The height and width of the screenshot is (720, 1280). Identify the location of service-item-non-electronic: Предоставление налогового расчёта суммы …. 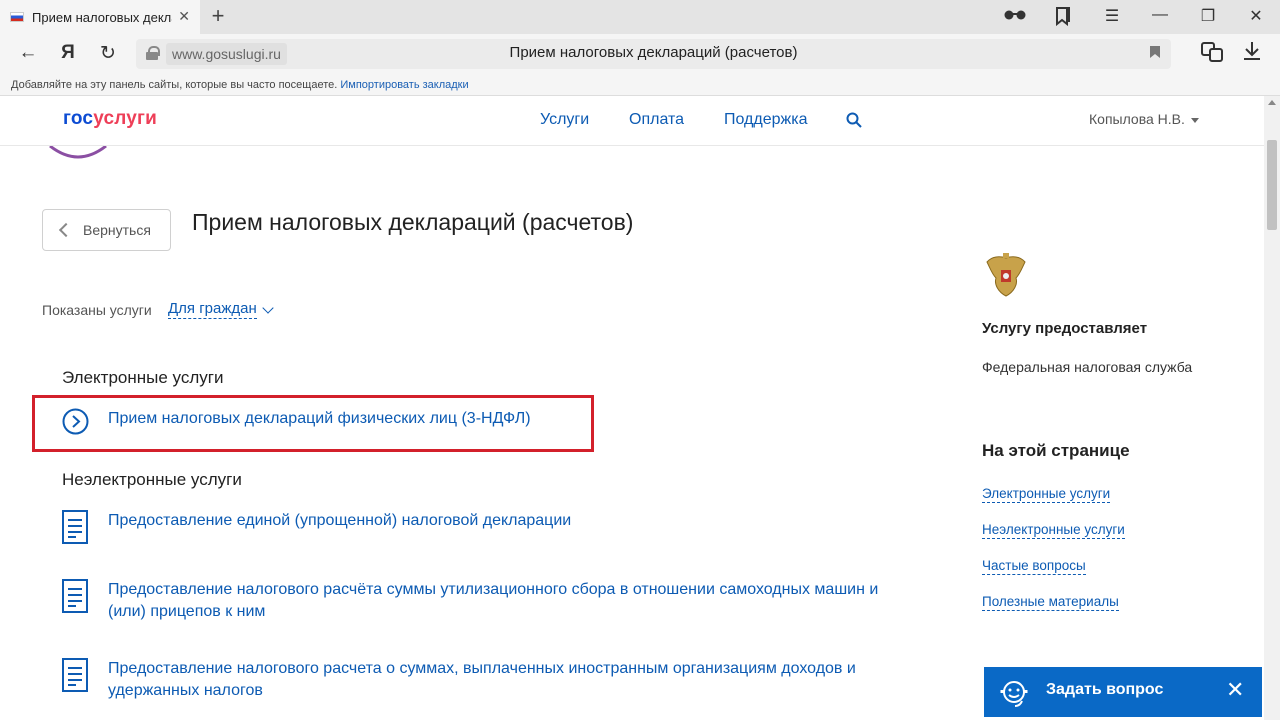
(480, 601).